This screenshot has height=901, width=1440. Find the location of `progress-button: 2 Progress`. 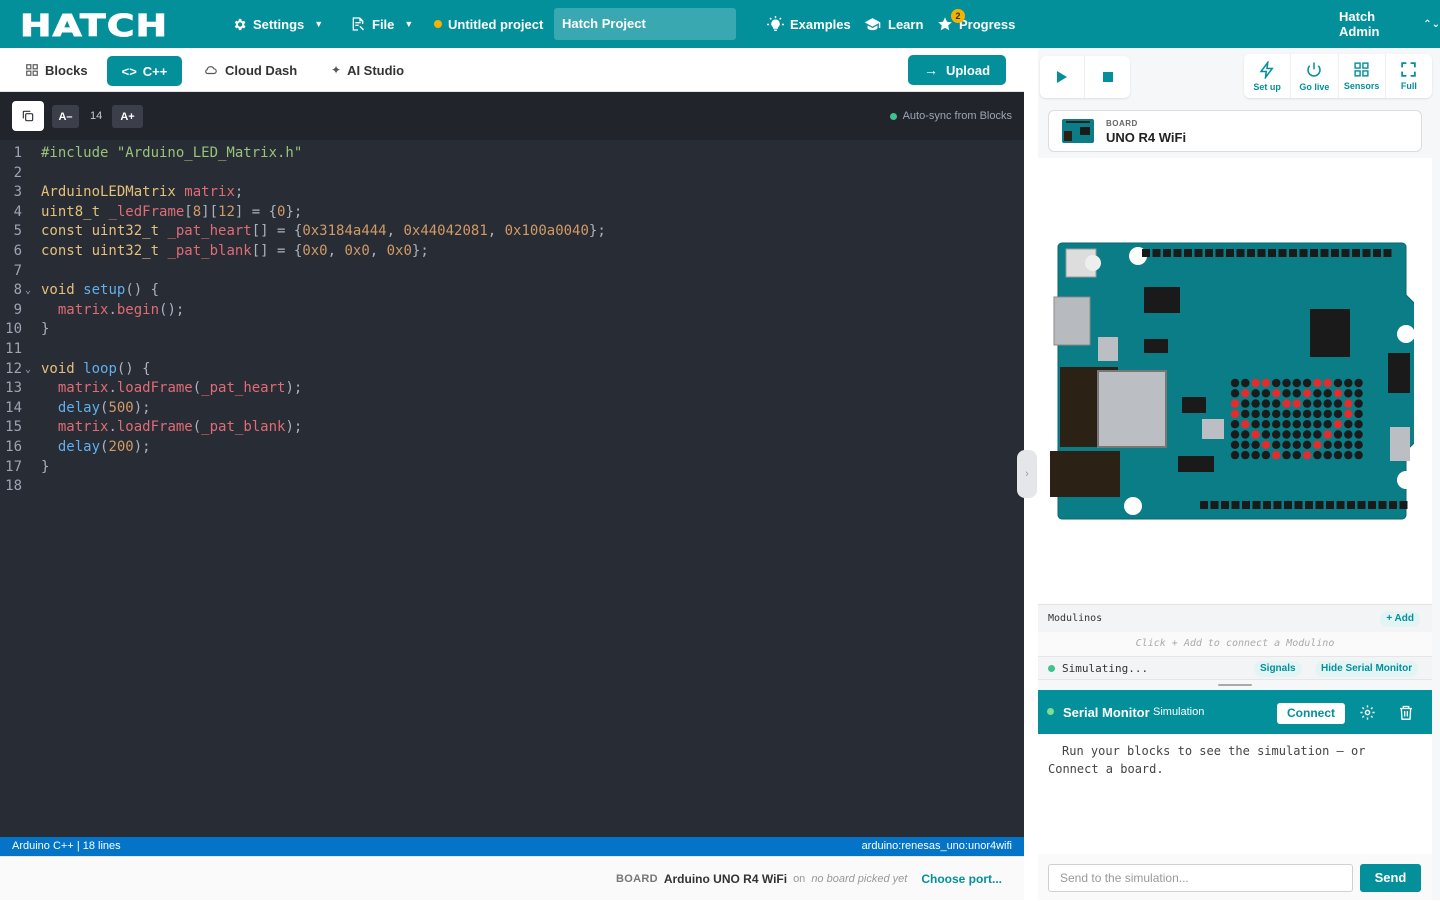

progress-button: 2 Progress is located at coordinates (976, 24).